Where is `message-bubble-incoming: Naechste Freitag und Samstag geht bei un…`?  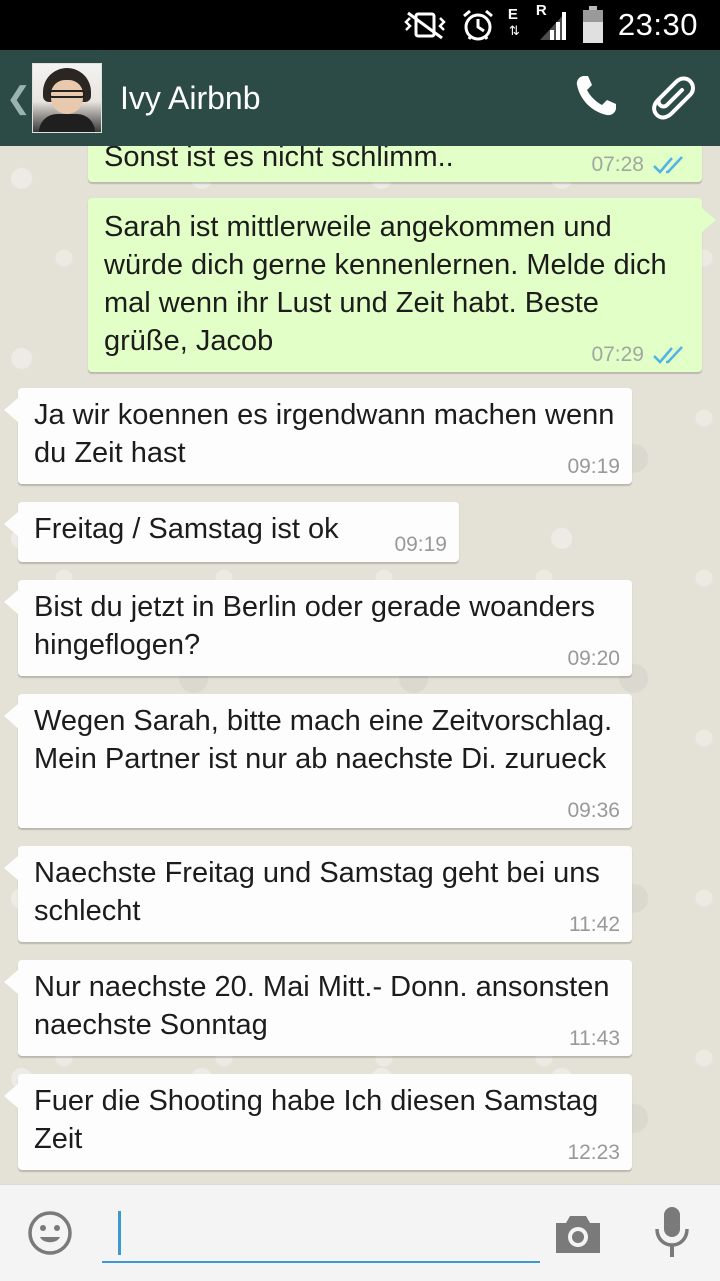
message-bubble-incoming: Naechste Freitag und Samstag geht bei un… is located at coordinates (318, 894).